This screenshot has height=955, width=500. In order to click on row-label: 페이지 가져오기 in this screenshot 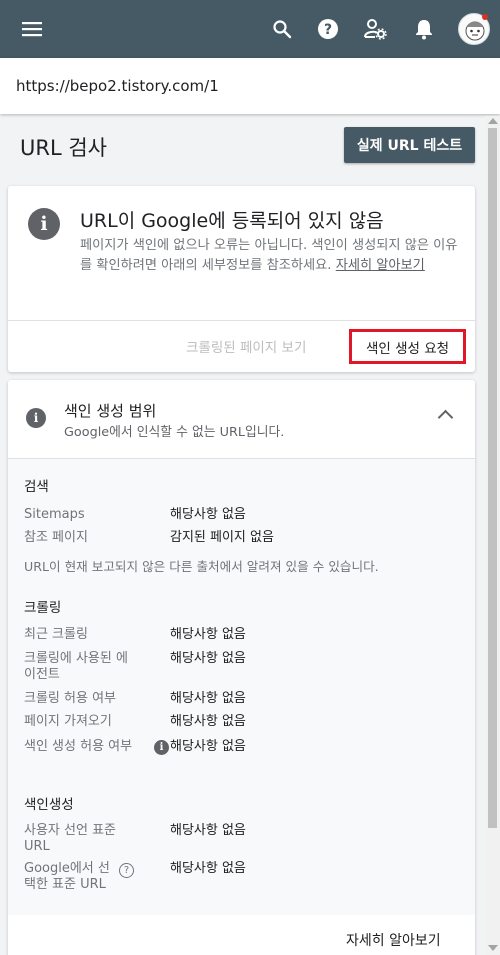, I will do `click(68, 721)`.